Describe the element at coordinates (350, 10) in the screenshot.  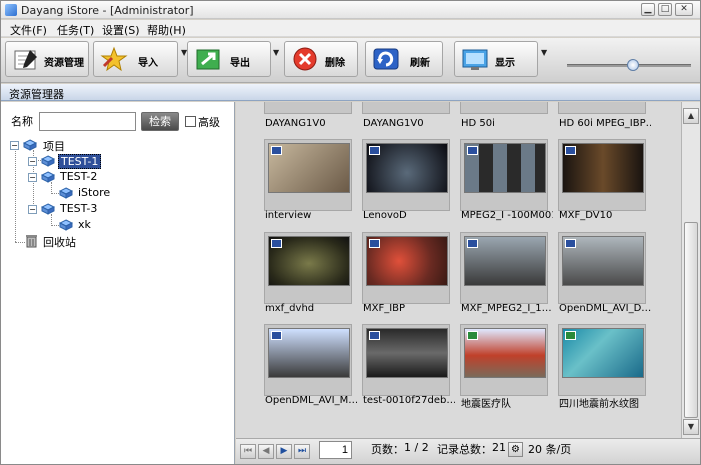
I see `title-bar: Dayang iStore - [Administrator] ▁ □ ✕` at that location.